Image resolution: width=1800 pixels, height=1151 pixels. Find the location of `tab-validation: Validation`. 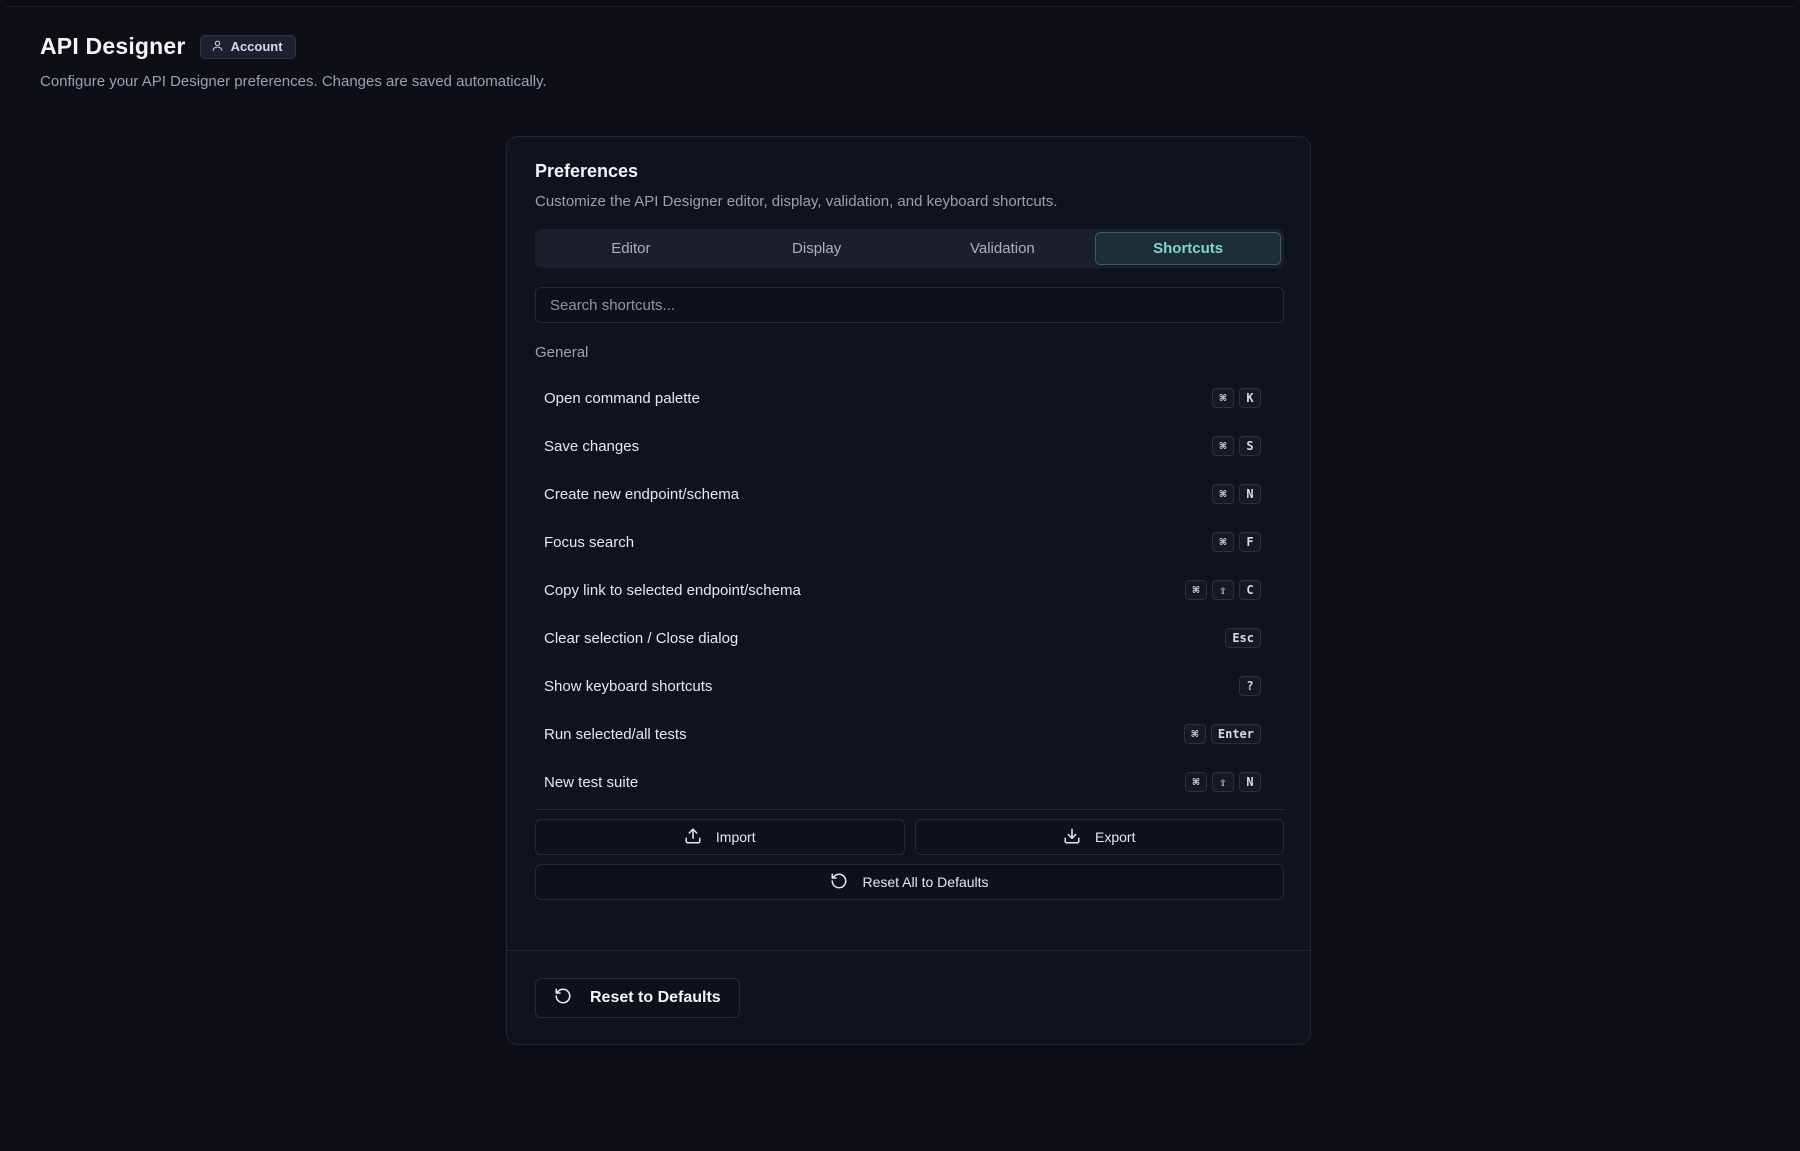

tab-validation: Validation is located at coordinates (1003, 248).